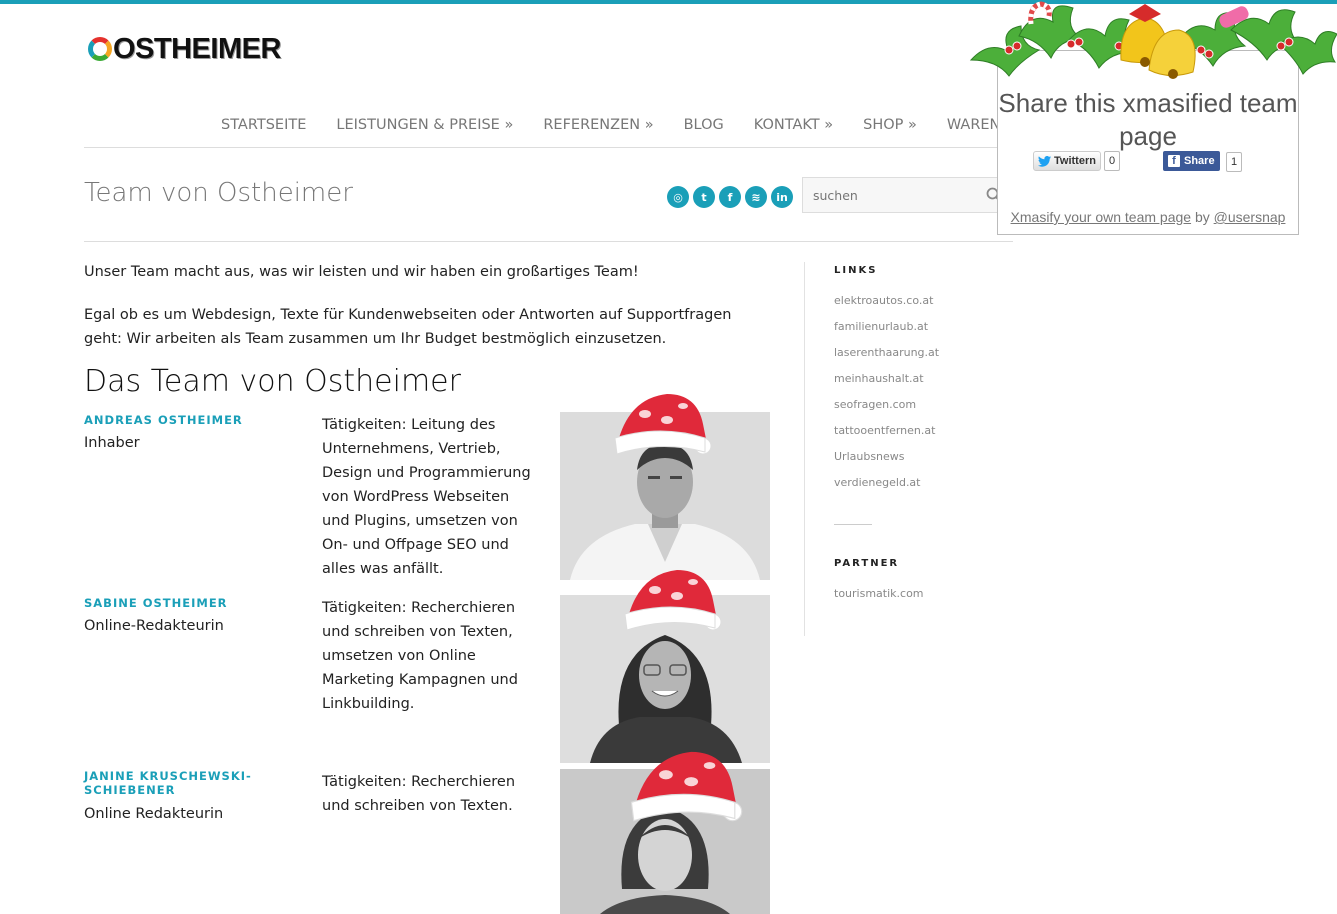 This screenshot has height=914, width=1337. What do you see at coordinates (1234, 162) in the screenshot?
I see `facebook-share-count: 1` at bounding box center [1234, 162].